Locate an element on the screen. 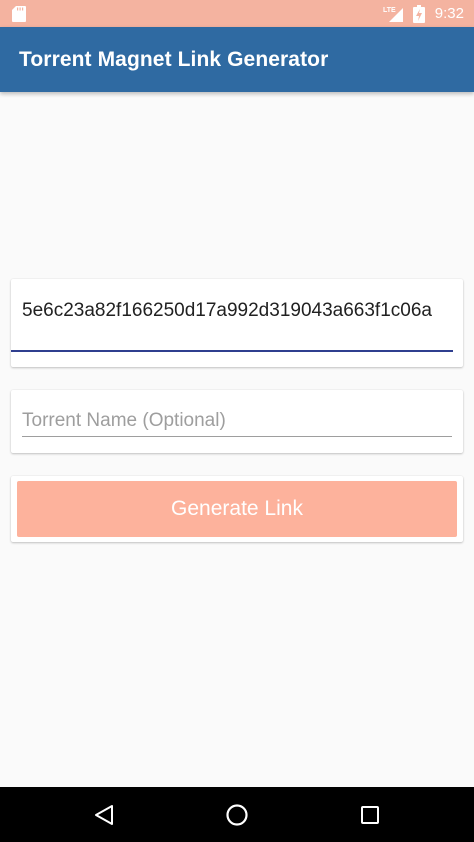 The width and height of the screenshot is (474, 842). app-title: Torrent Magnet Link Generator is located at coordinates (174, 59).